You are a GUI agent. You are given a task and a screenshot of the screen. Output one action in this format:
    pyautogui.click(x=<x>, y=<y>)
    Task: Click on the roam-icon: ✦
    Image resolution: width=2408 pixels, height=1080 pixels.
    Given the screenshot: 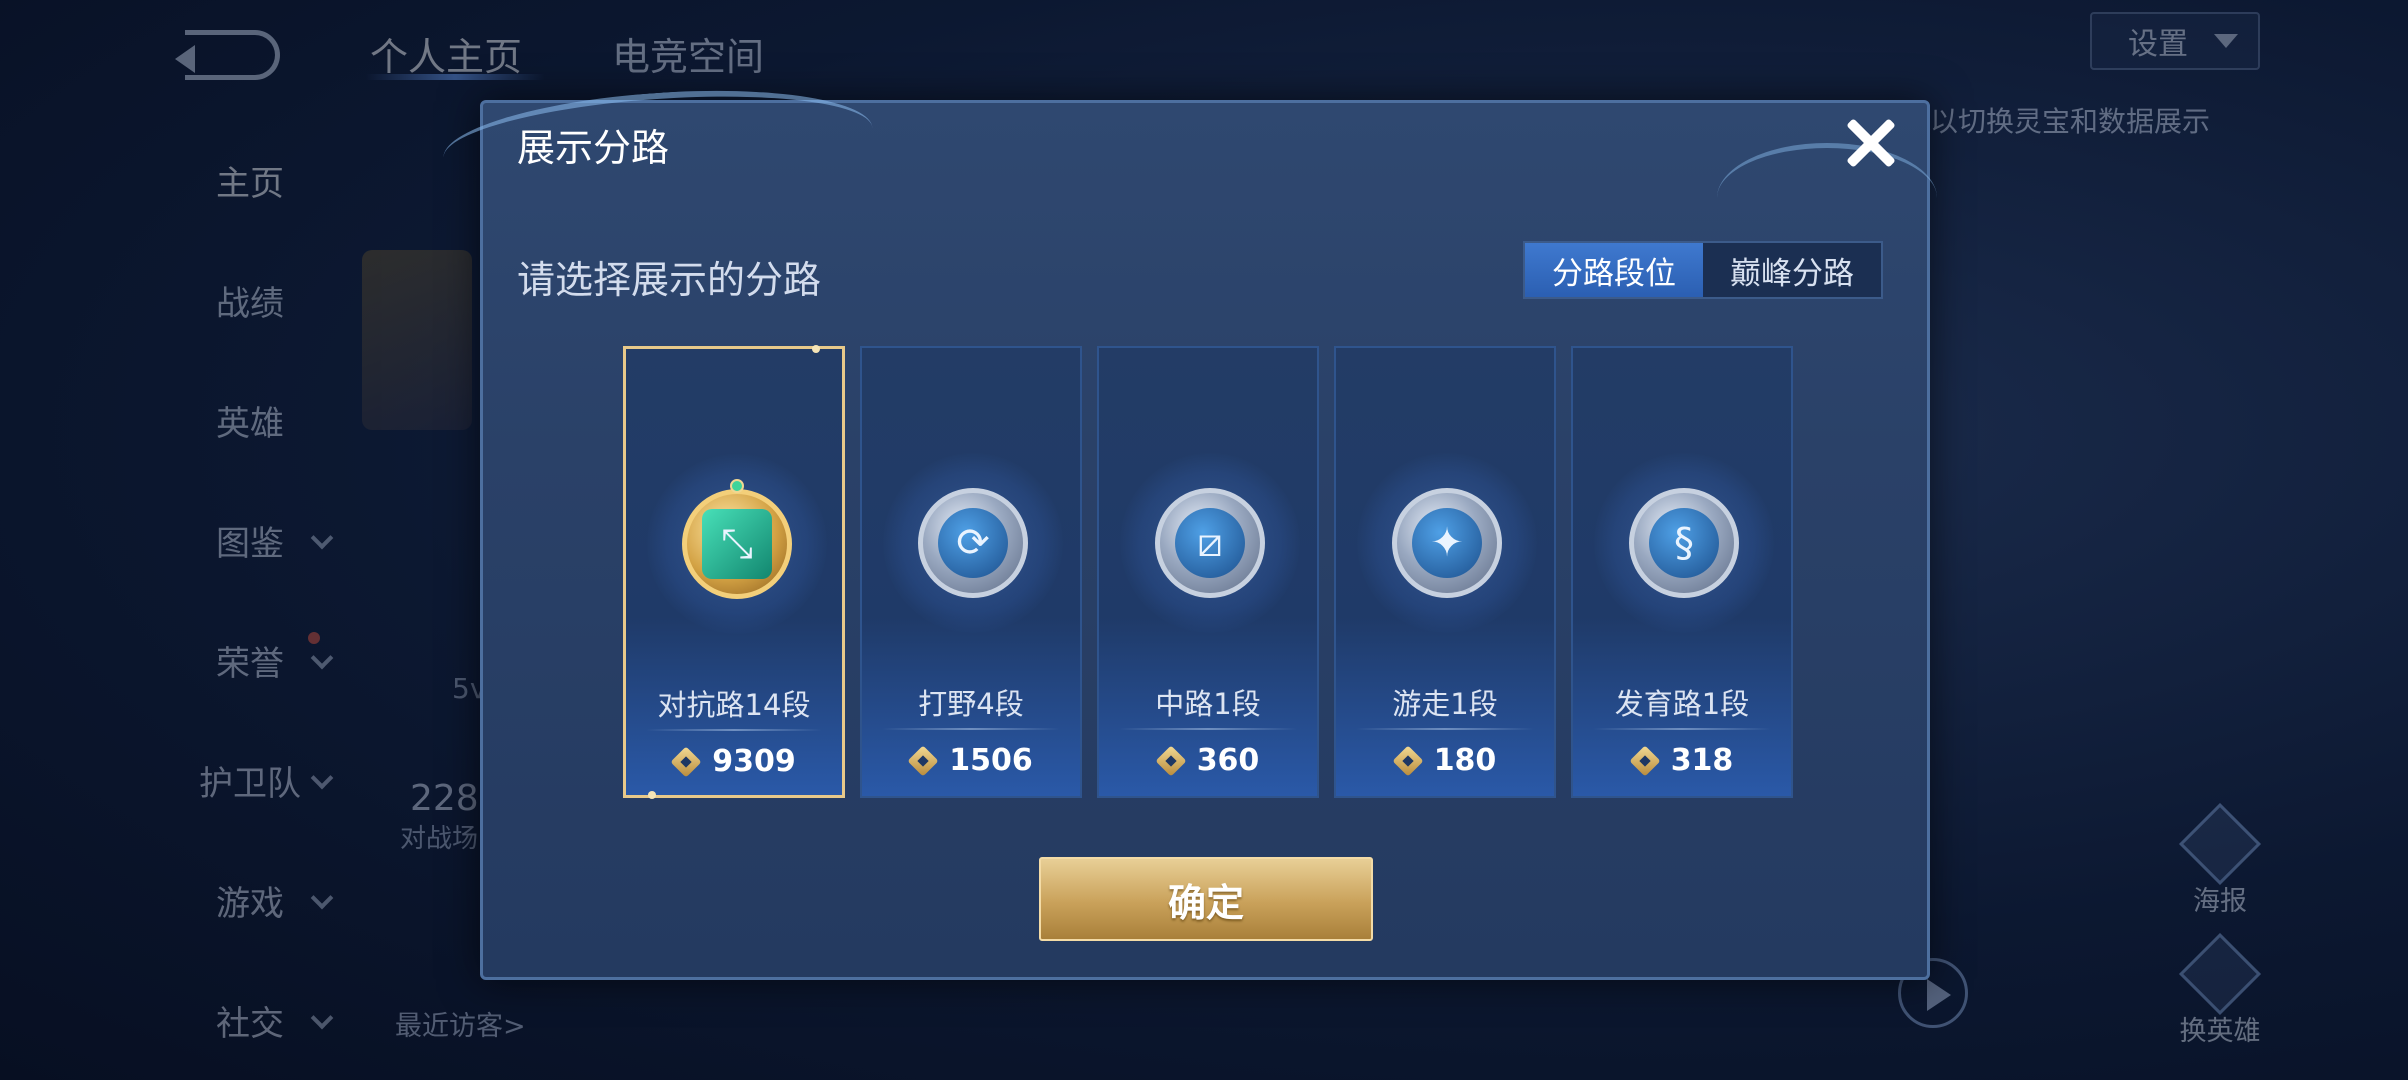 What is the action you would take?
    pyautogui.click(x=1447, y=543)
    